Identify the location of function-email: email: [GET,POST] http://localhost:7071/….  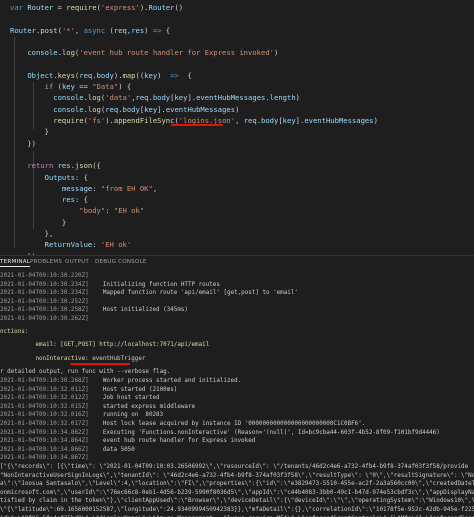
(122, 345).